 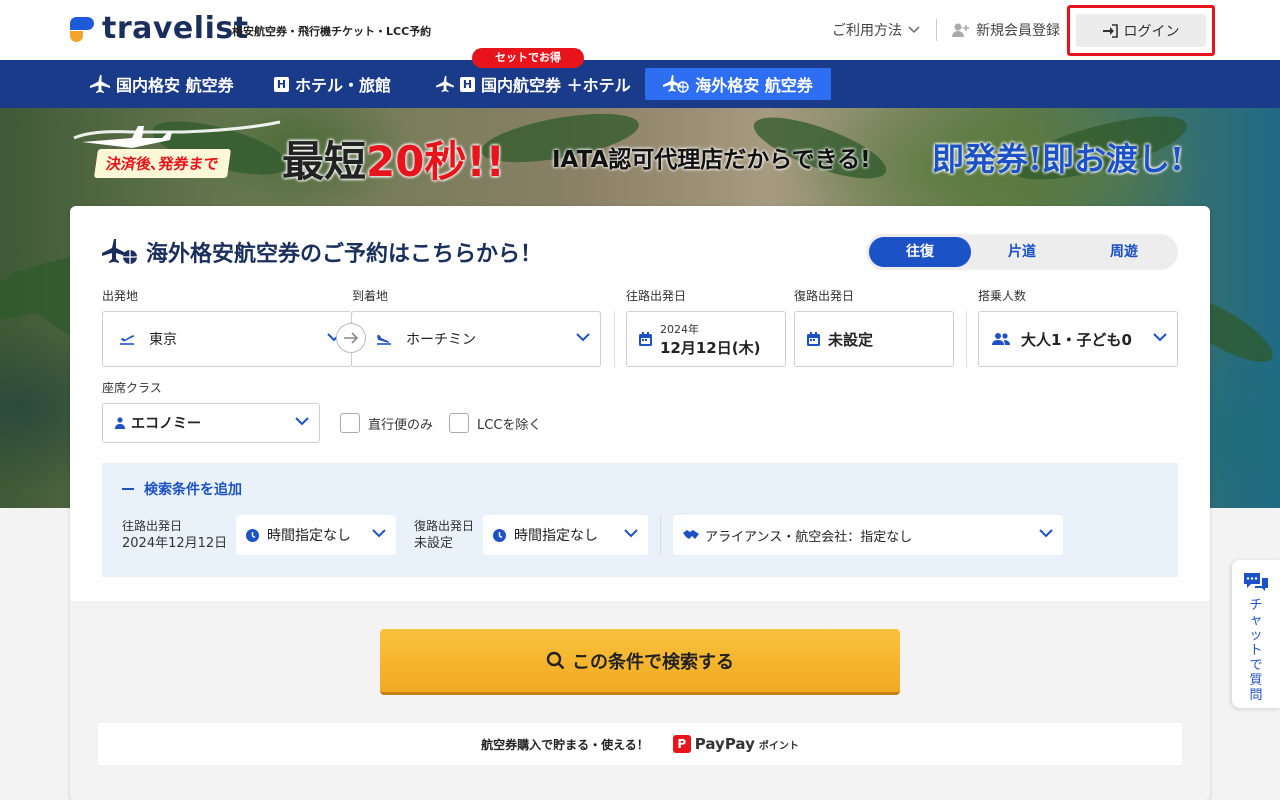 What do you see at coordinates (1001, 339) in the screenshot?
I see `users-icon` at bounding box center [1001, 339].